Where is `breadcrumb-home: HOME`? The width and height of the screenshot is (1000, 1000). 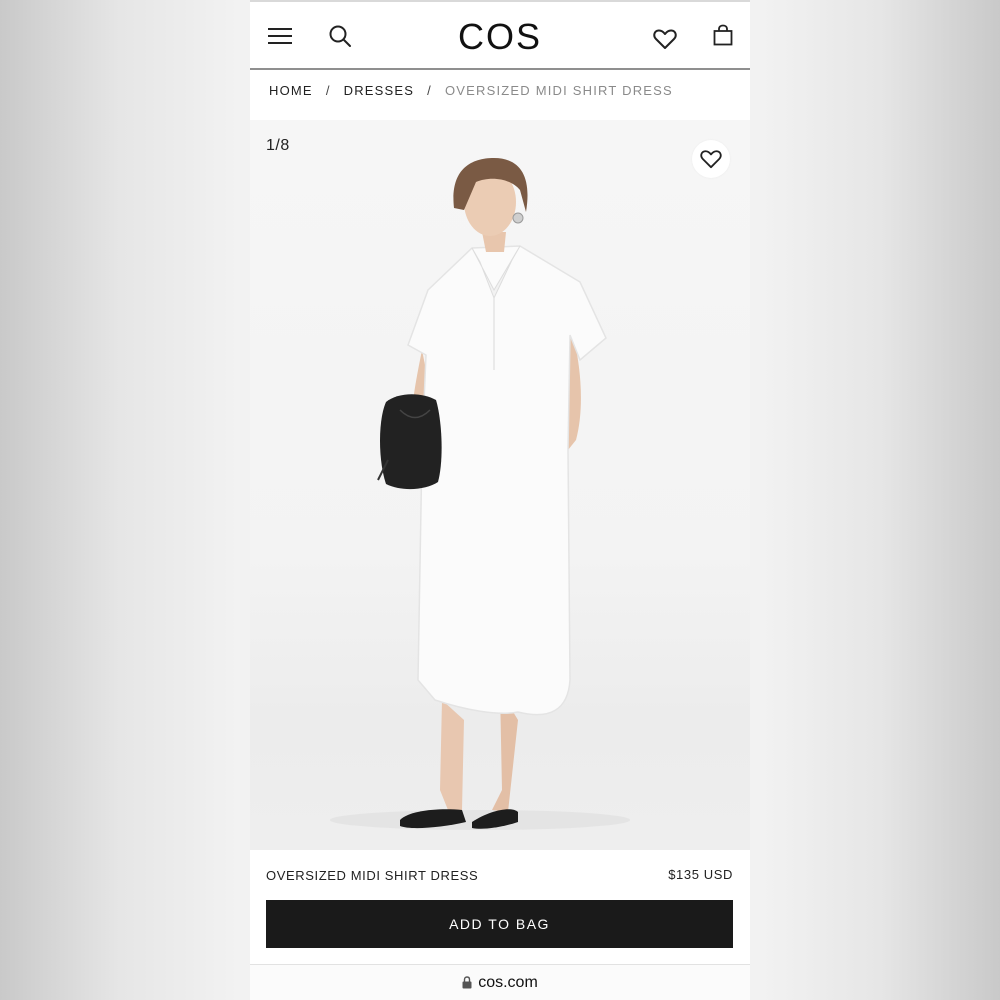 breadcrumb-home: HOME is located at coordinates (291, 90).